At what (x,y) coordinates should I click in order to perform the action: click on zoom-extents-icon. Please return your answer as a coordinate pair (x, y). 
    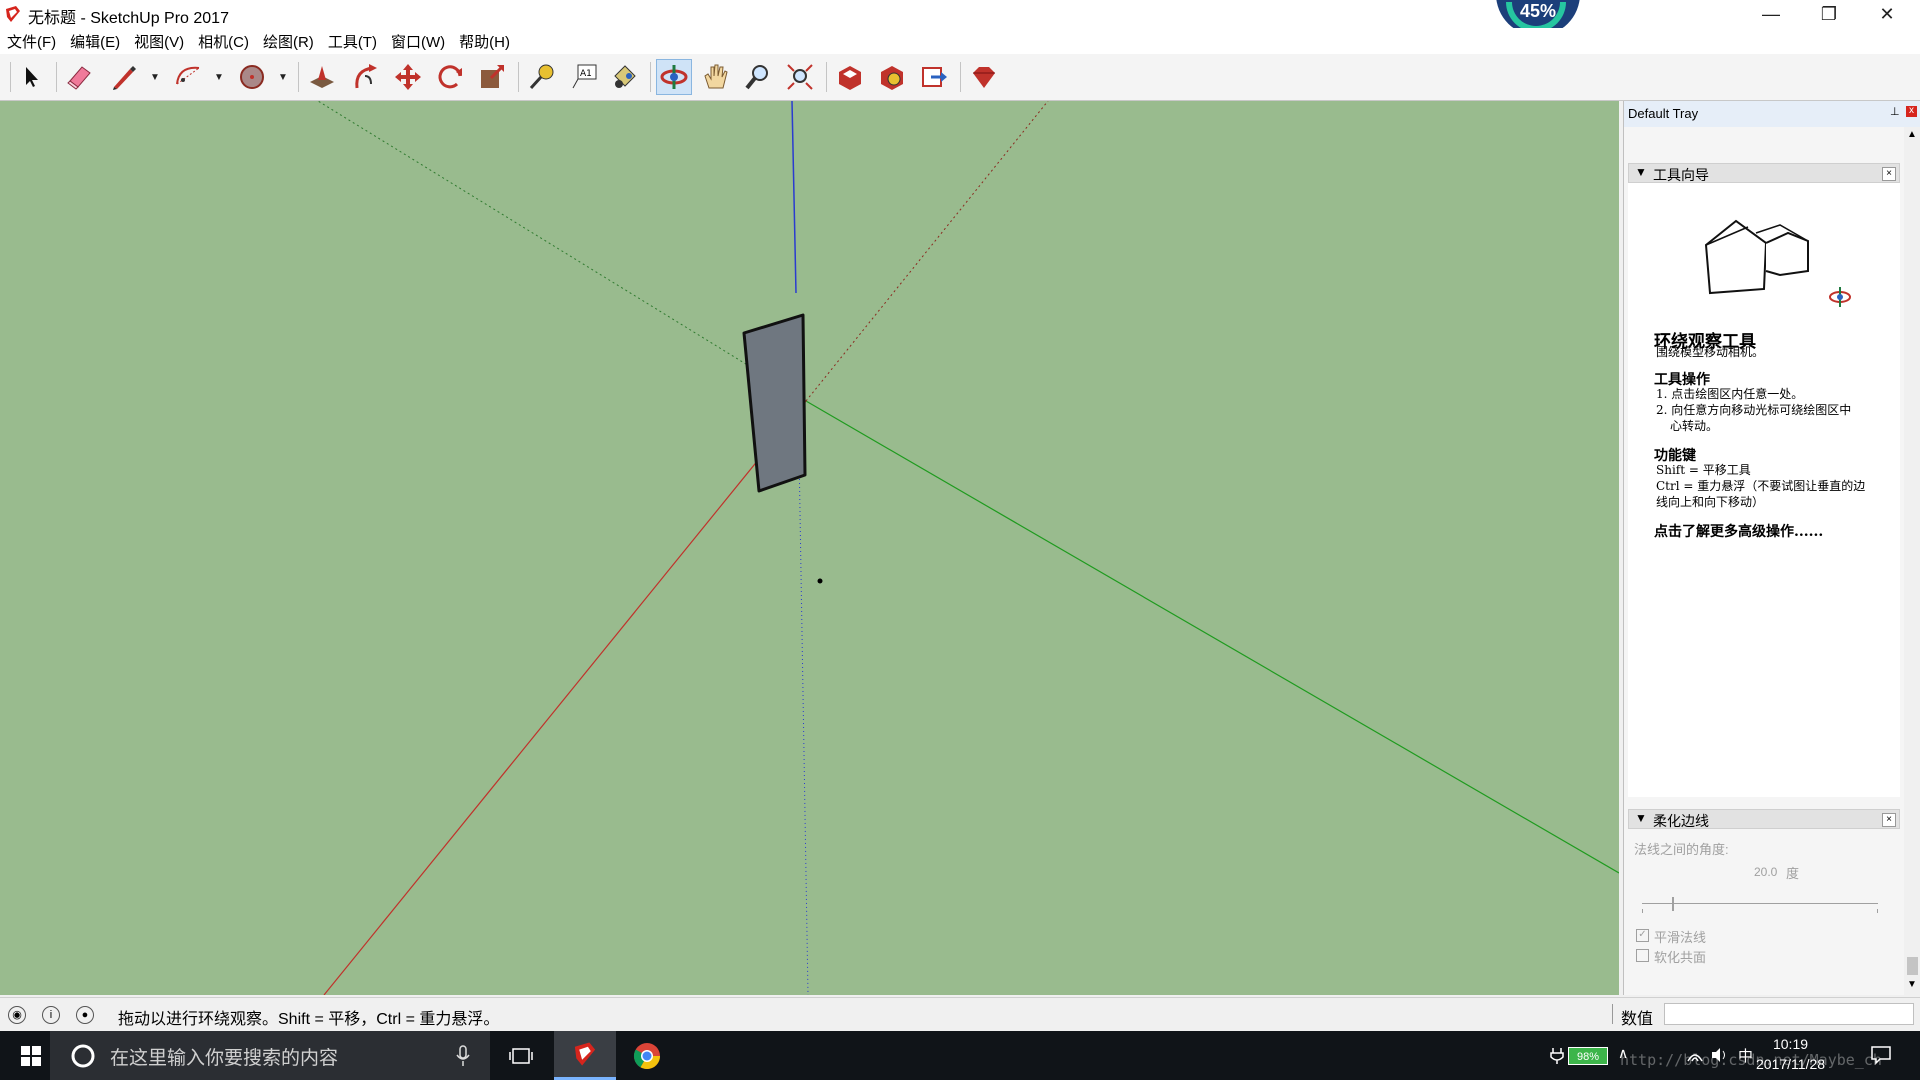
    Looking at the image, I should click on (800, 77).